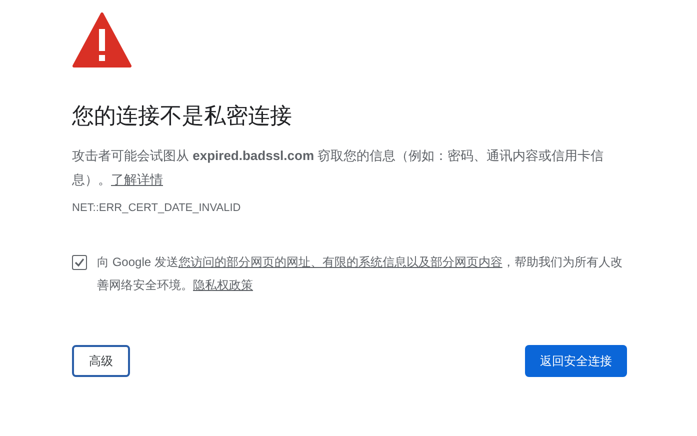 The width and height of the screenshot is (697, 436). Describe the element at coordinates (102, 40) in the screenshot. I see `warning-icon` at that location.